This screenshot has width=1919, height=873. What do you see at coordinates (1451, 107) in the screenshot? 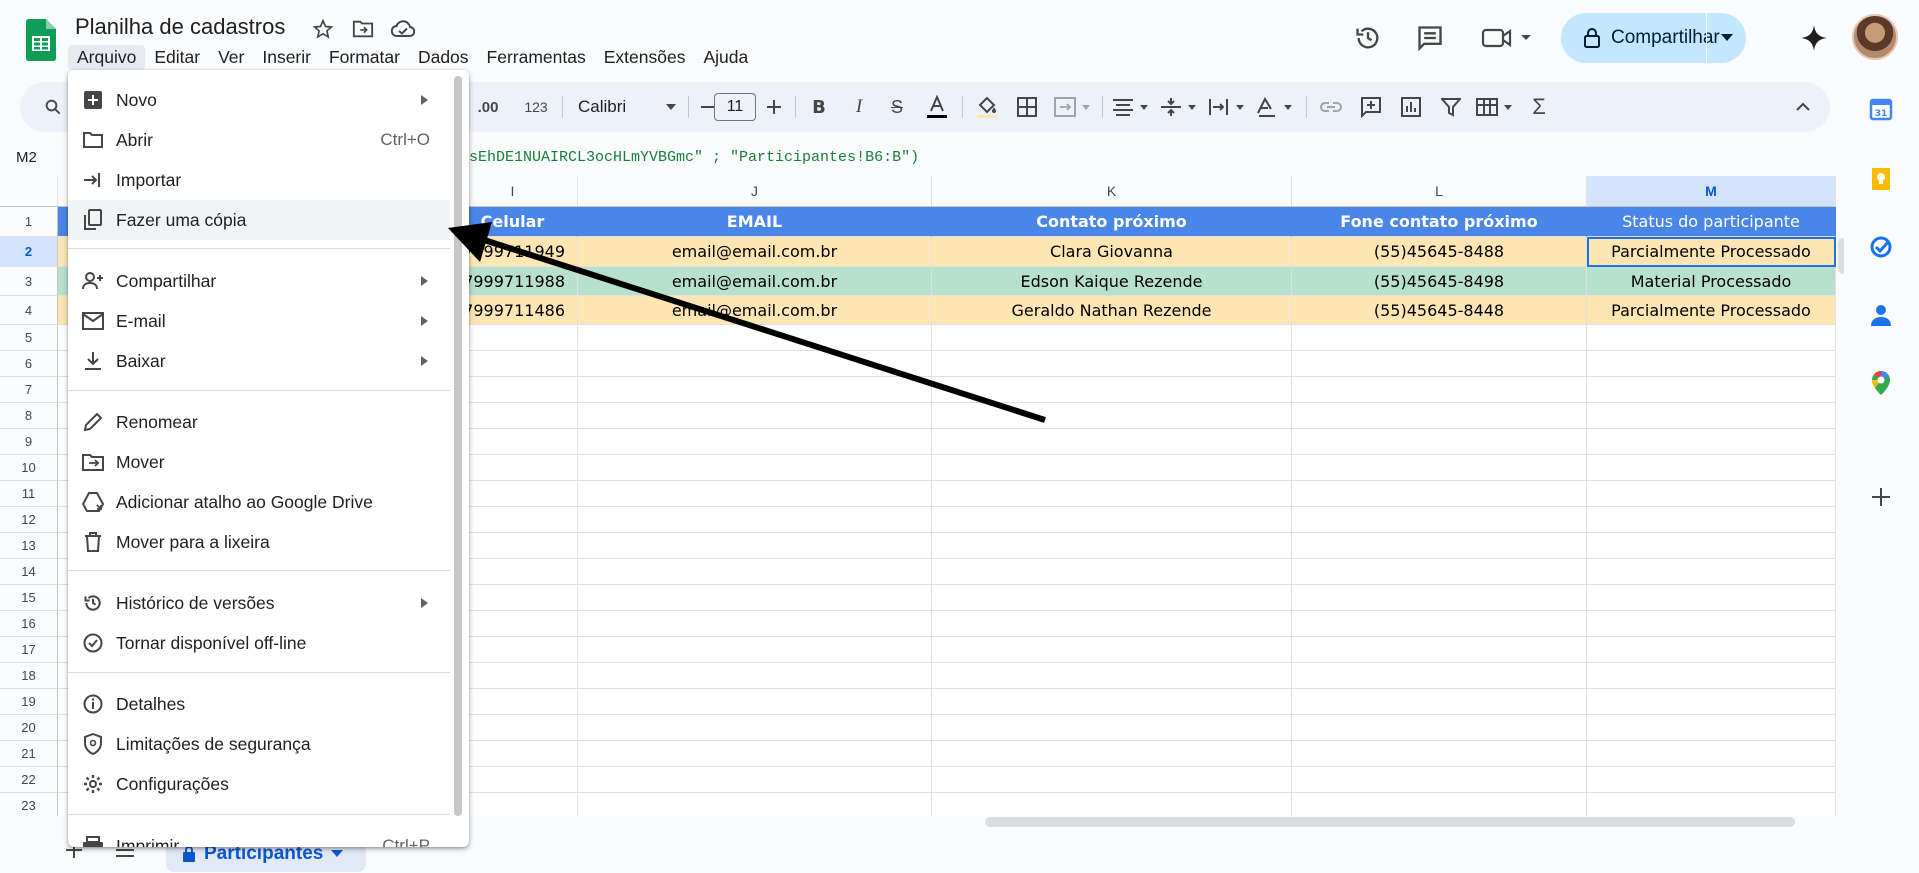
I see `filter-icon` at bounding box center [1451, 107].